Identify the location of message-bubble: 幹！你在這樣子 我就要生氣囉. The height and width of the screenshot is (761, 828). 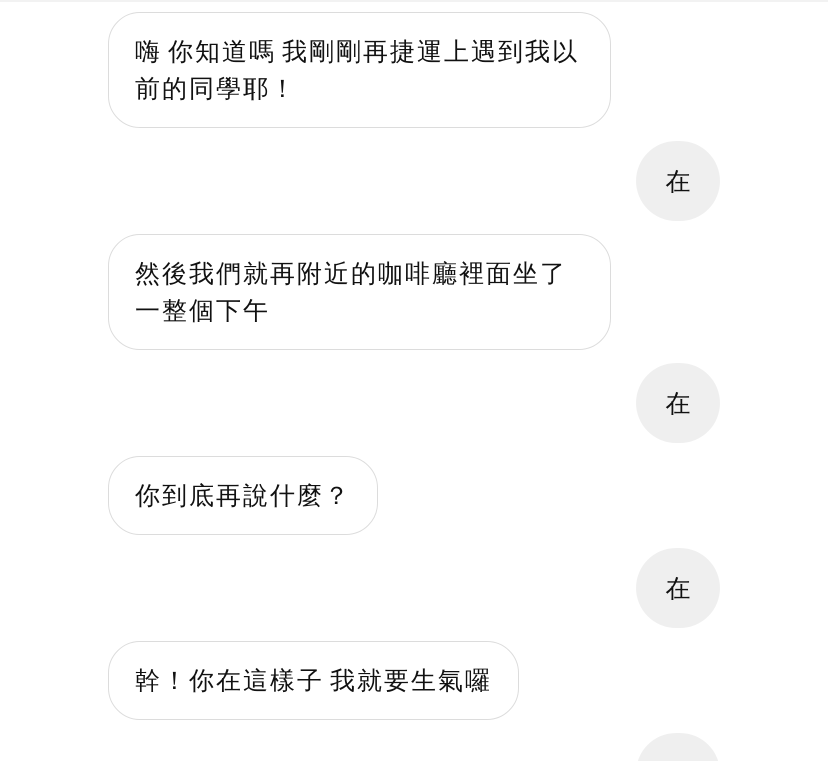
(313, 680).